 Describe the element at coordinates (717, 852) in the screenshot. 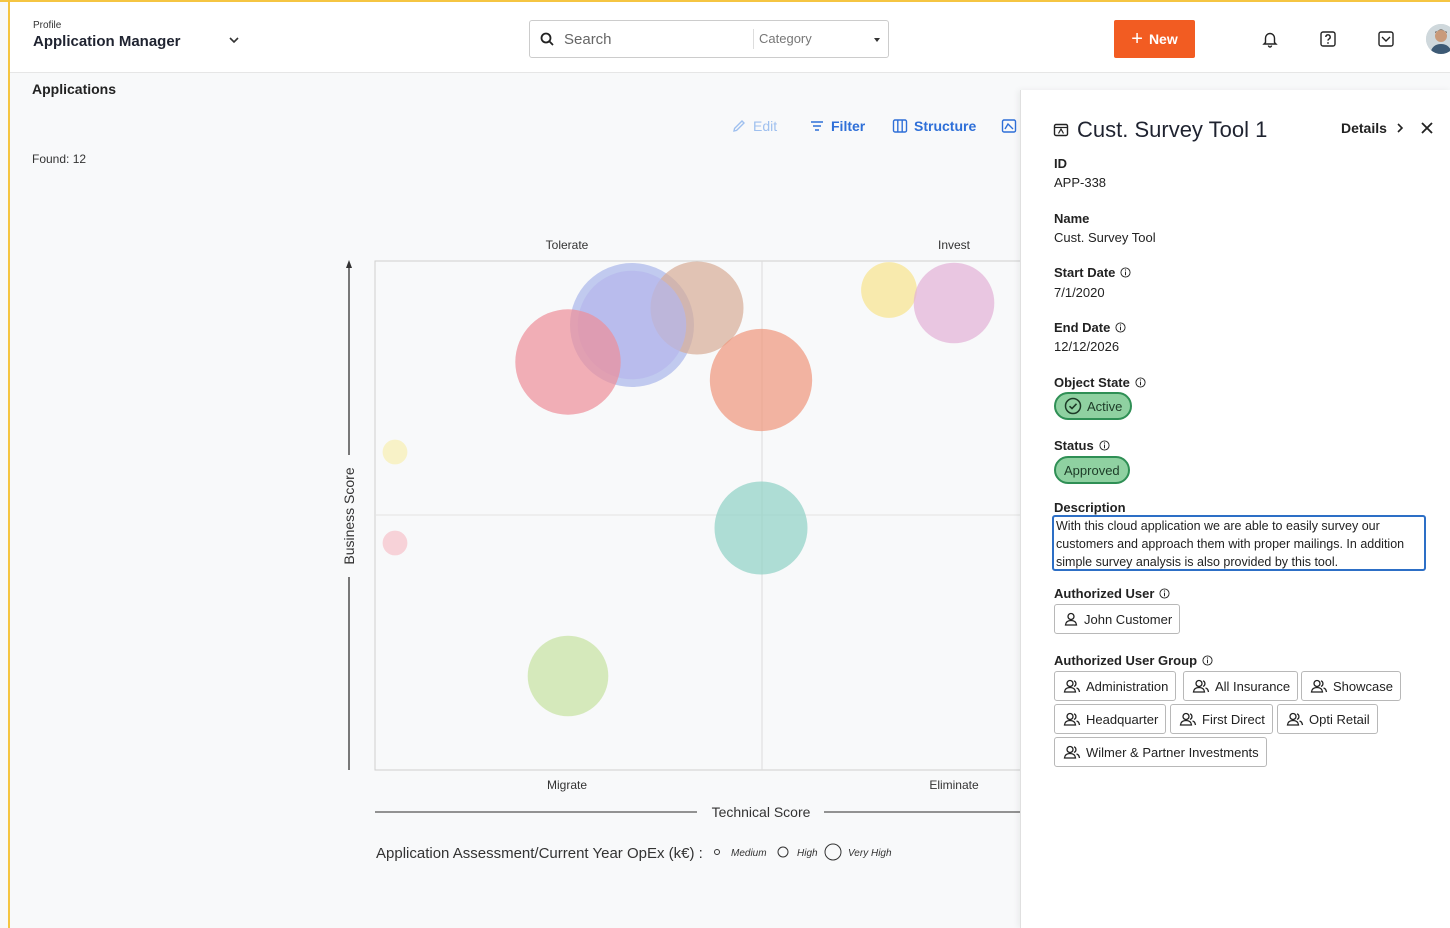

I see `legend-medium-marker` at that location.